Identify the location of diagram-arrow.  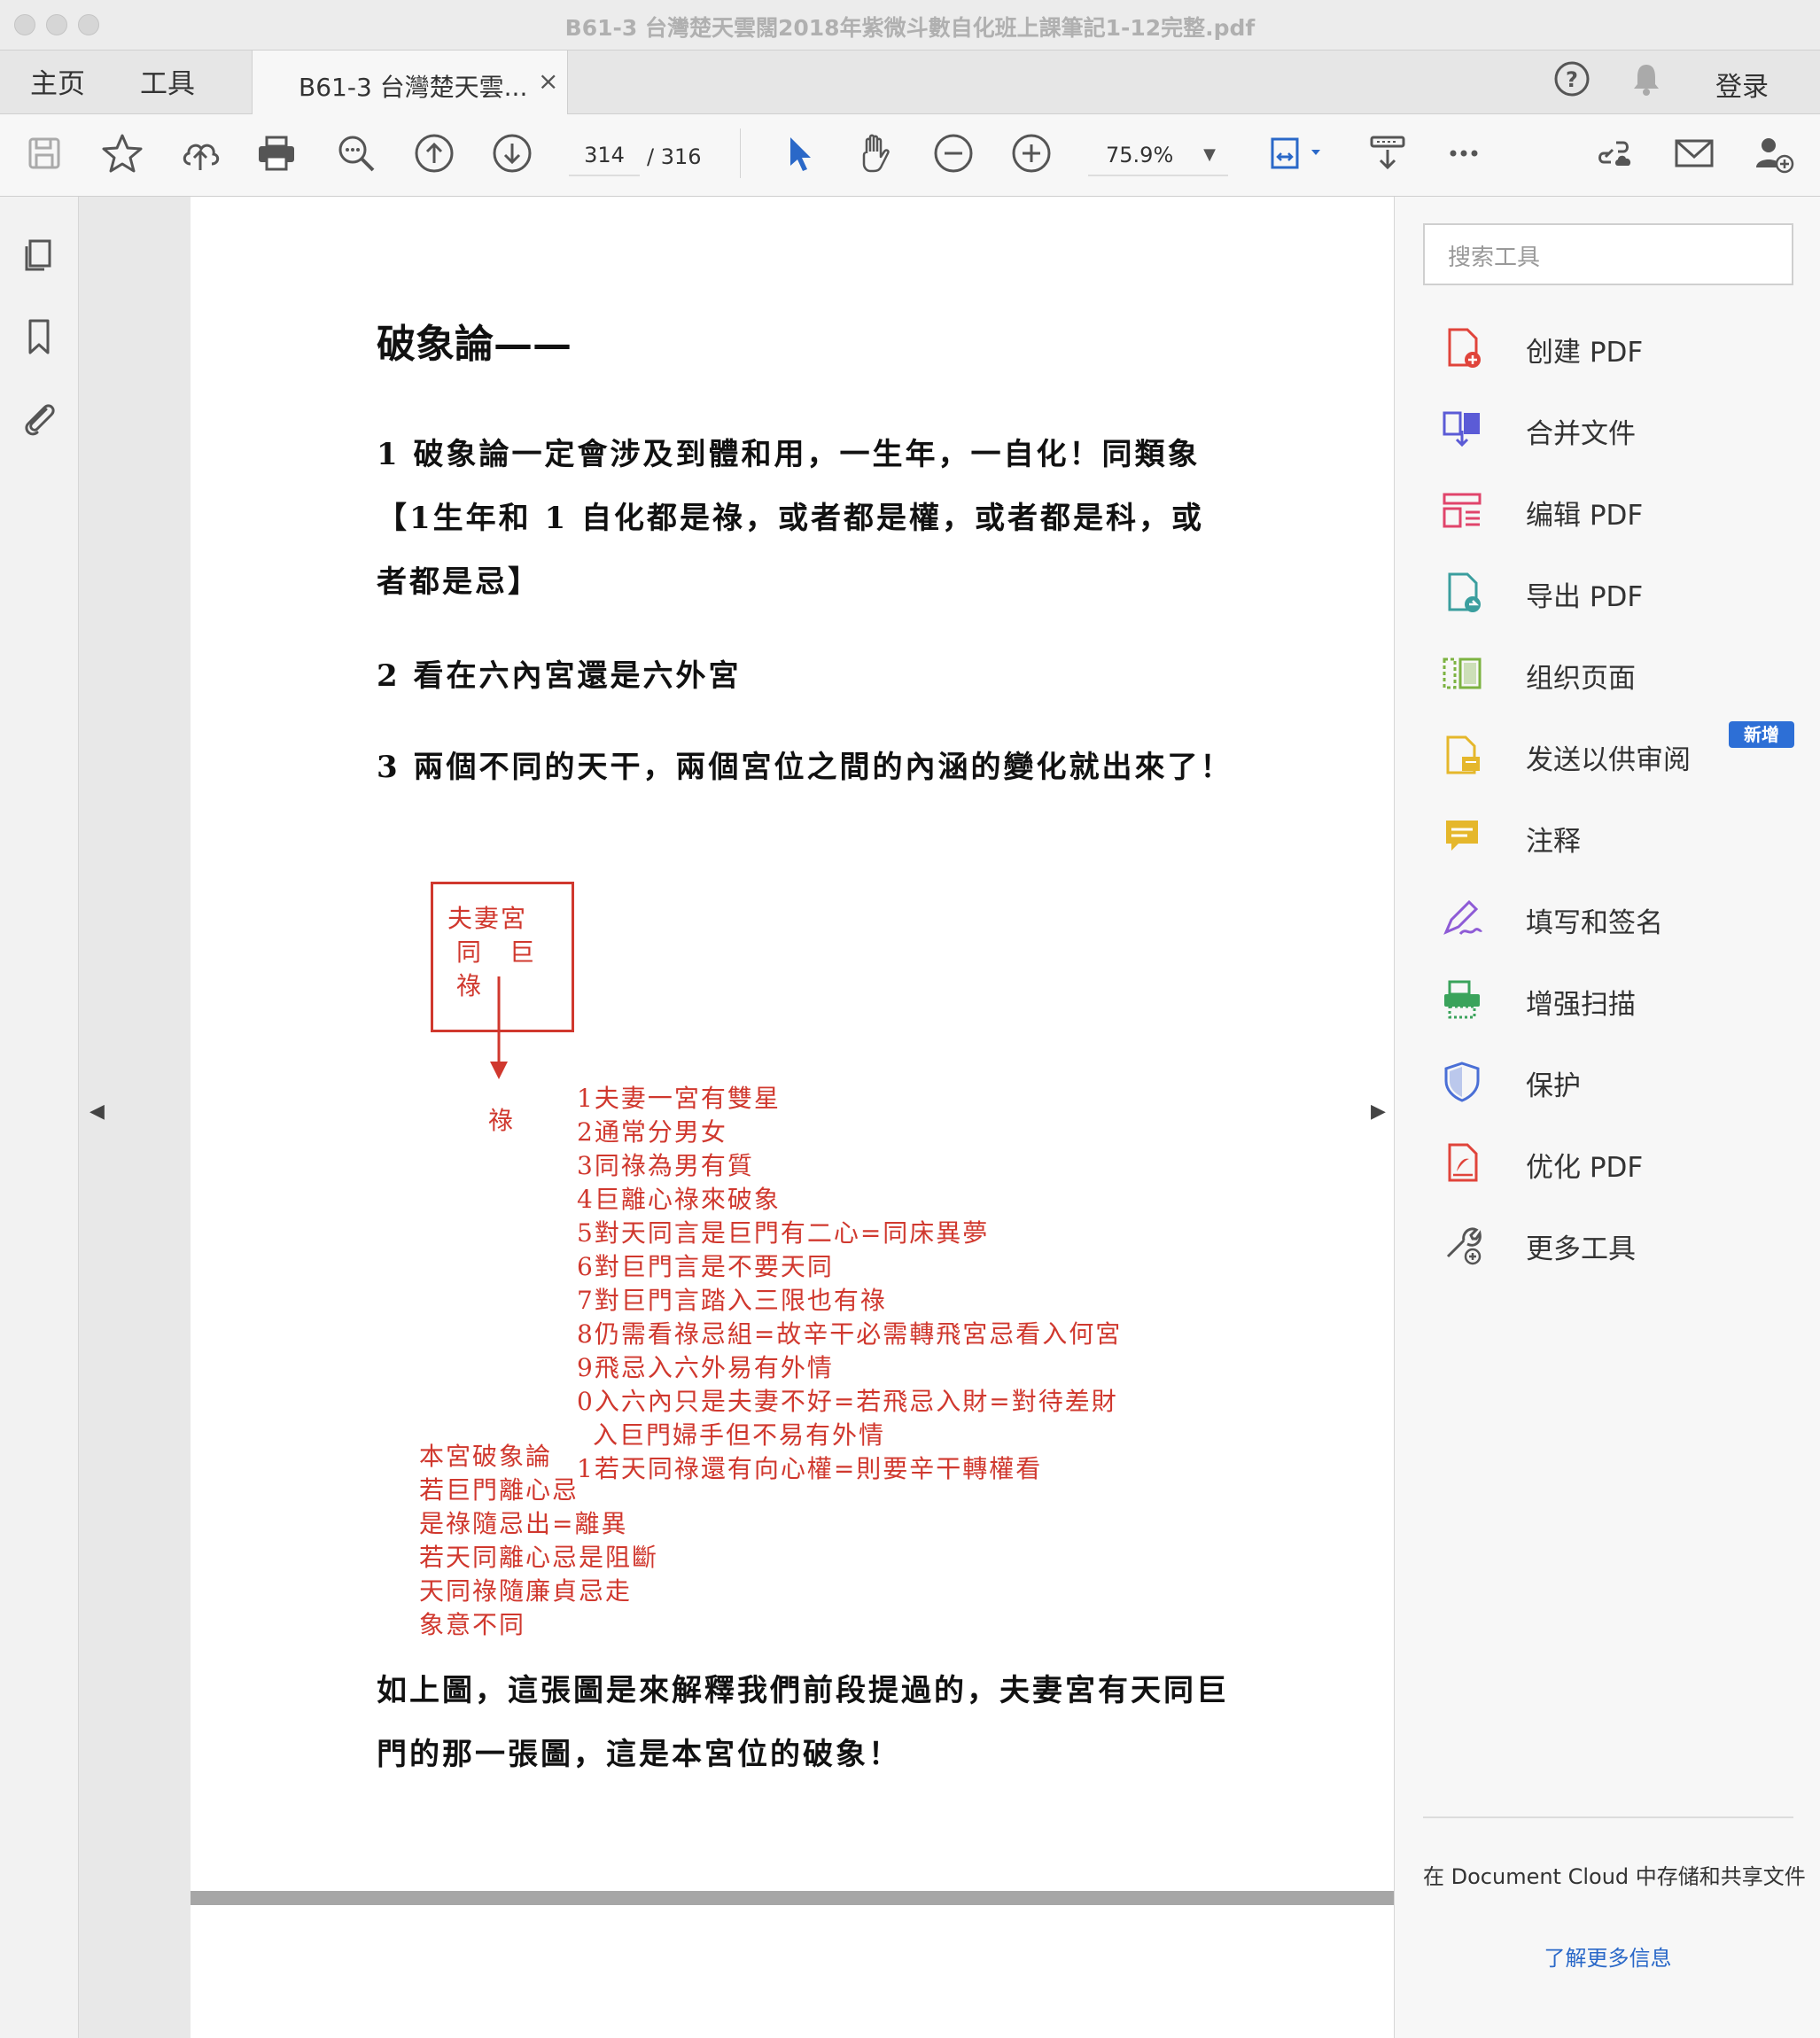
(499, 1027).